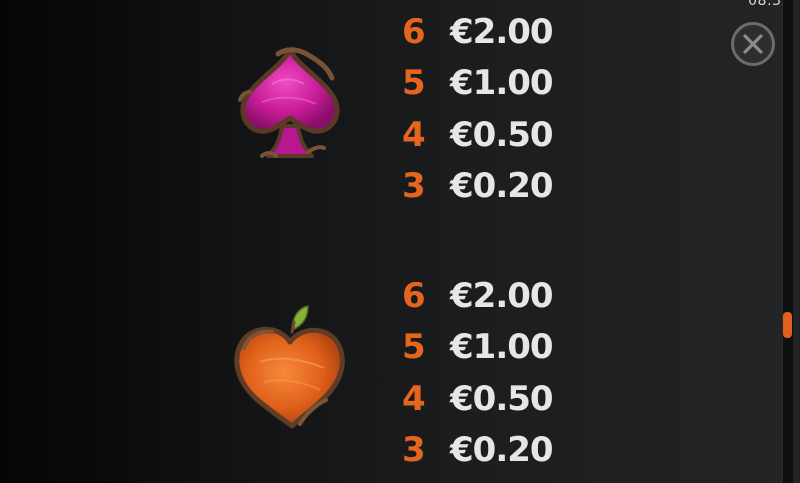 Image resolution: width=800 pixels, height=483 pixels. What do you see at coordinates (787, 325) in the screenshot?
I see `scrollbar-thumb` at bounding box center [787, 325].